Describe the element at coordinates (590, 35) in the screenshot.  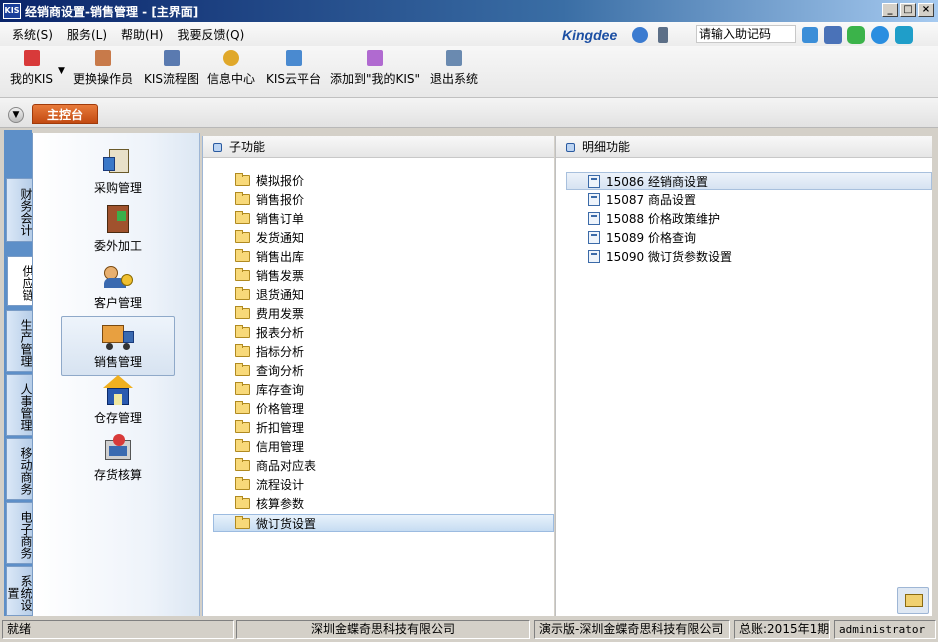
I see `kingdee-logo: Kingdee` at that location.